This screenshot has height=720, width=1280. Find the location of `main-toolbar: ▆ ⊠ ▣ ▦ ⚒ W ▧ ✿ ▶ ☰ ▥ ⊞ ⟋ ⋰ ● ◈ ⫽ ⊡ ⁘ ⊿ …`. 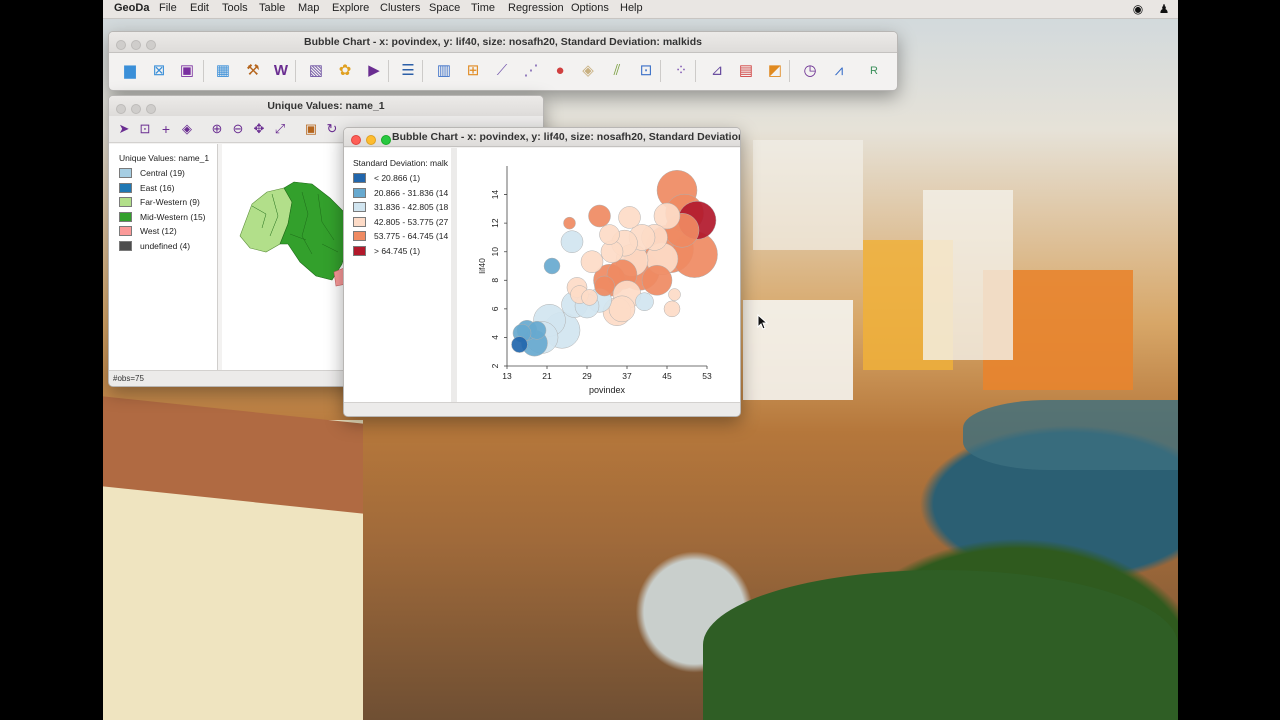

main-toolbar: ▆ ⊠ ▣ ▦ ⚒ W ▧ ✿ ▶ ☰ ▥ ⊞ ⟋ ⋰ ● ◈ ⫽ ⊡ ⁘ ⊿ … is located at coordinates (503, 71).